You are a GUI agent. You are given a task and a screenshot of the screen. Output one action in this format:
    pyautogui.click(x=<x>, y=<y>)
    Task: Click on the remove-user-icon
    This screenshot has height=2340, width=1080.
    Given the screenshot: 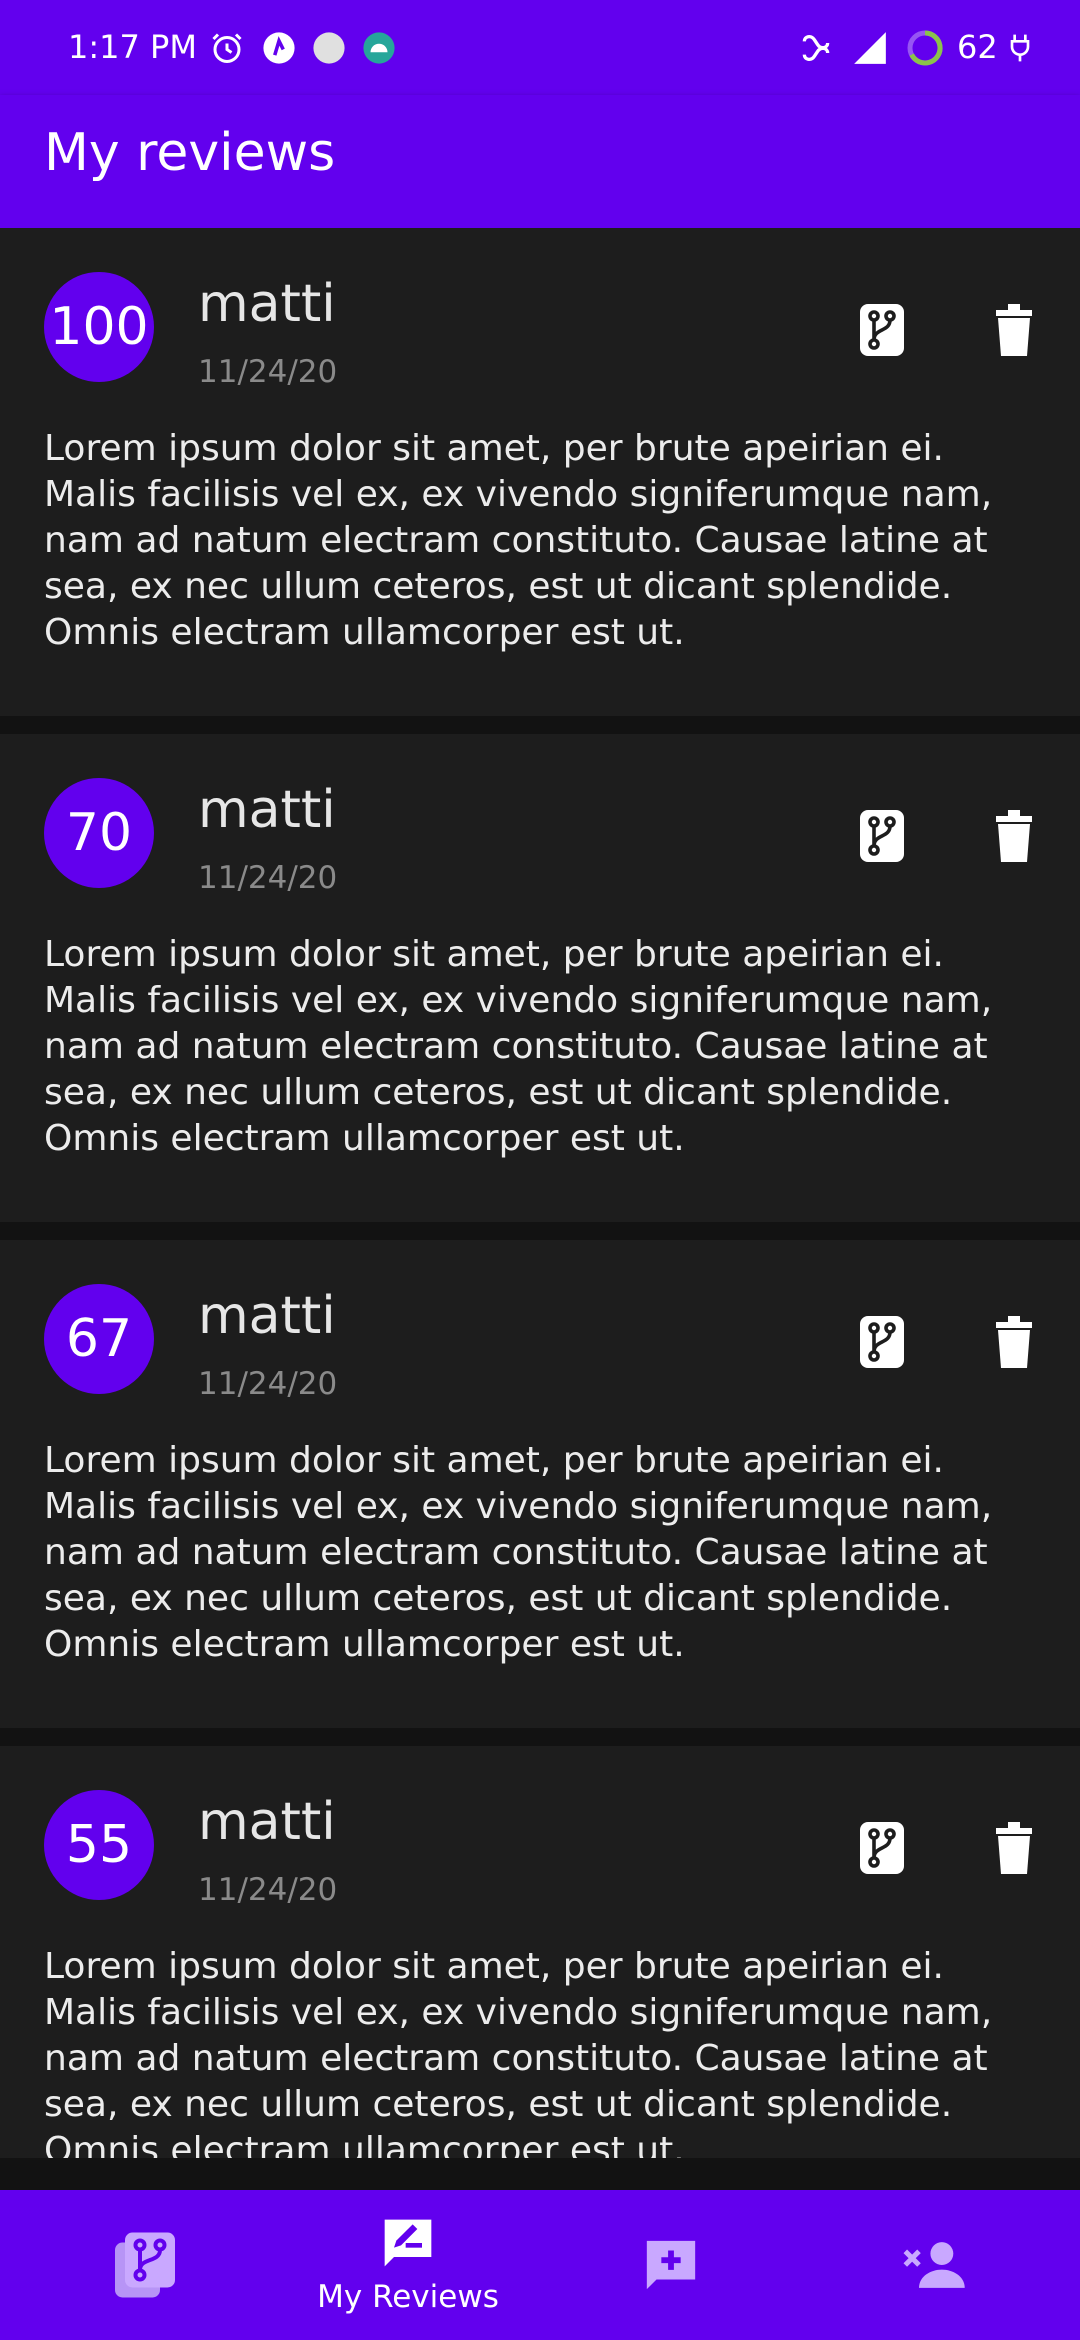 What is the action you would take?
    pyautogui.click(x=934, y=2265)
    